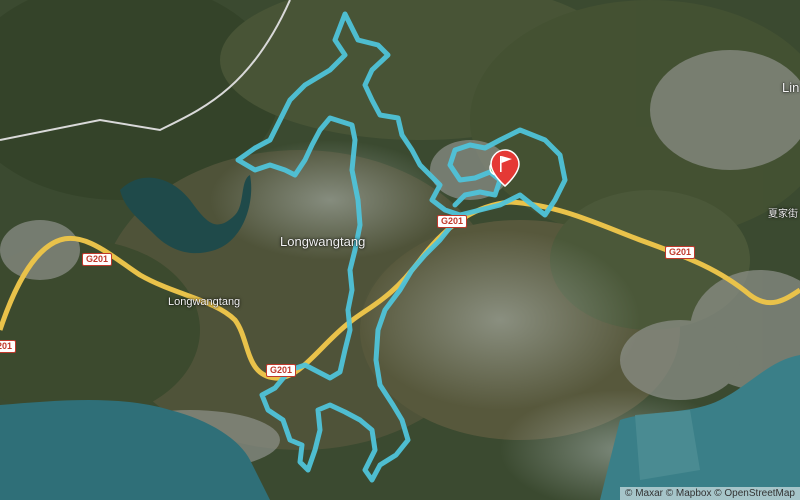 The image size is (800, 500). What do you see at coordinates (710, 493) in the screenshot?
I see `map-attribution: © Maxar © Mapbox © OpenStreetMap` at bounding box center [710, 493].